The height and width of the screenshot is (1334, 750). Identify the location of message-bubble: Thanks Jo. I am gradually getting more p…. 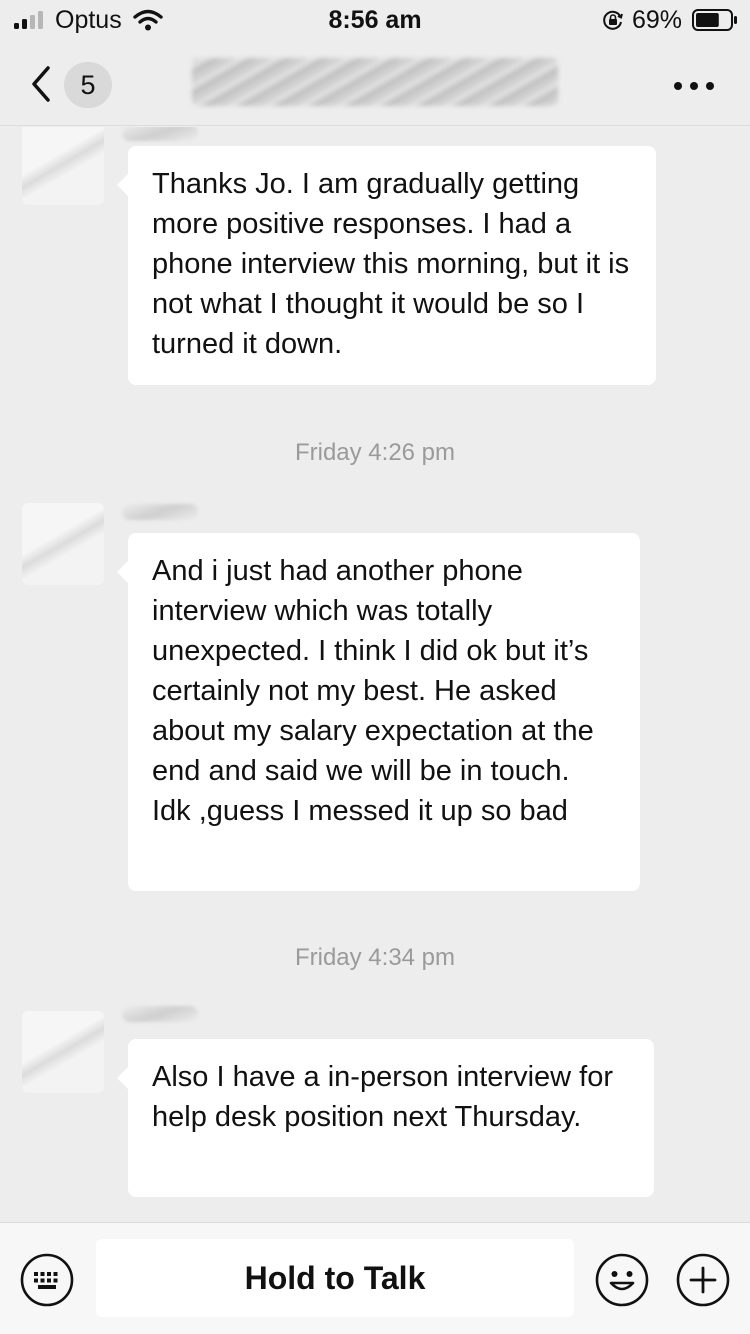
(386, 265).